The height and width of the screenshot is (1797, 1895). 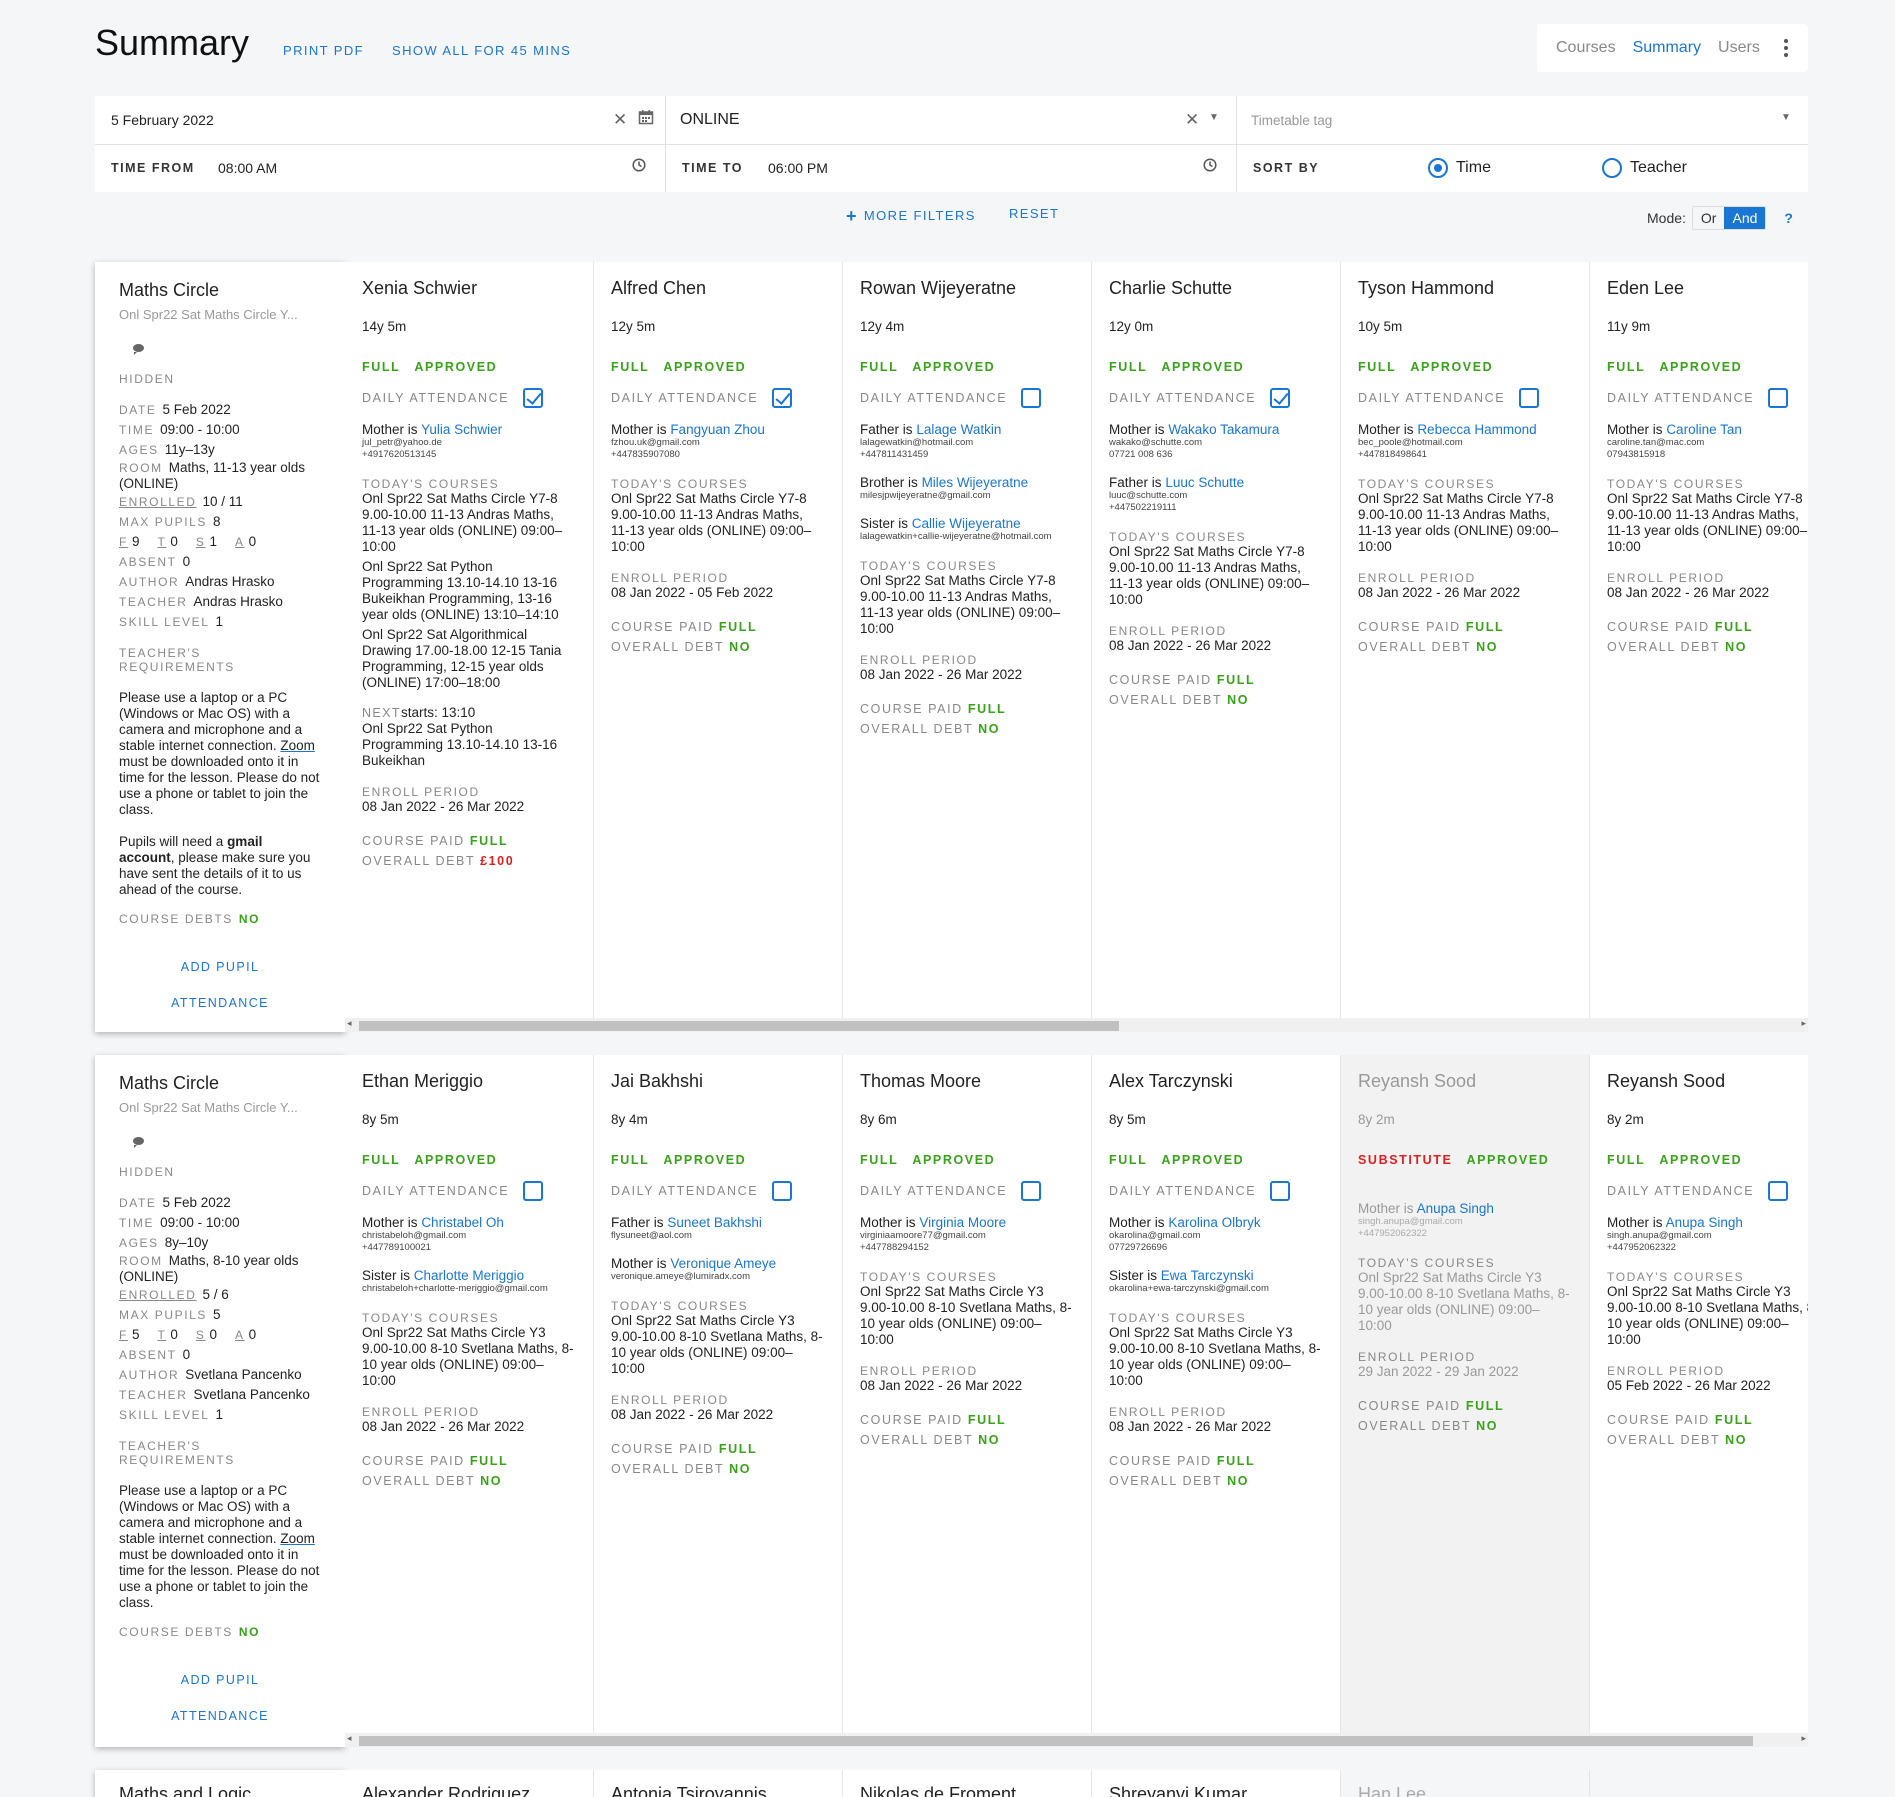 What do you see at coordinates (1216, 288) in the screenshot?
I see `pupil-name: Charlie Schutte` at bounding box center [1216, 288].